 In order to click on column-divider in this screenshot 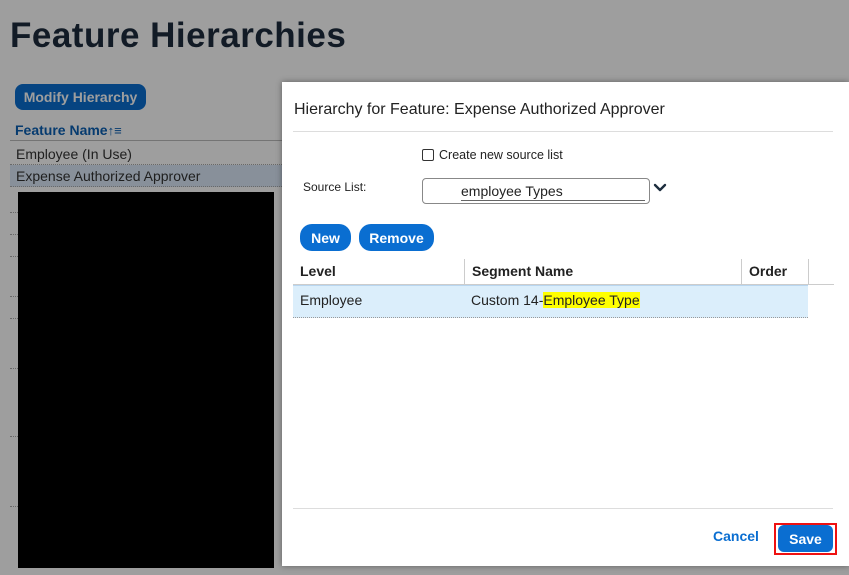, I will do `click(808, 271)`.